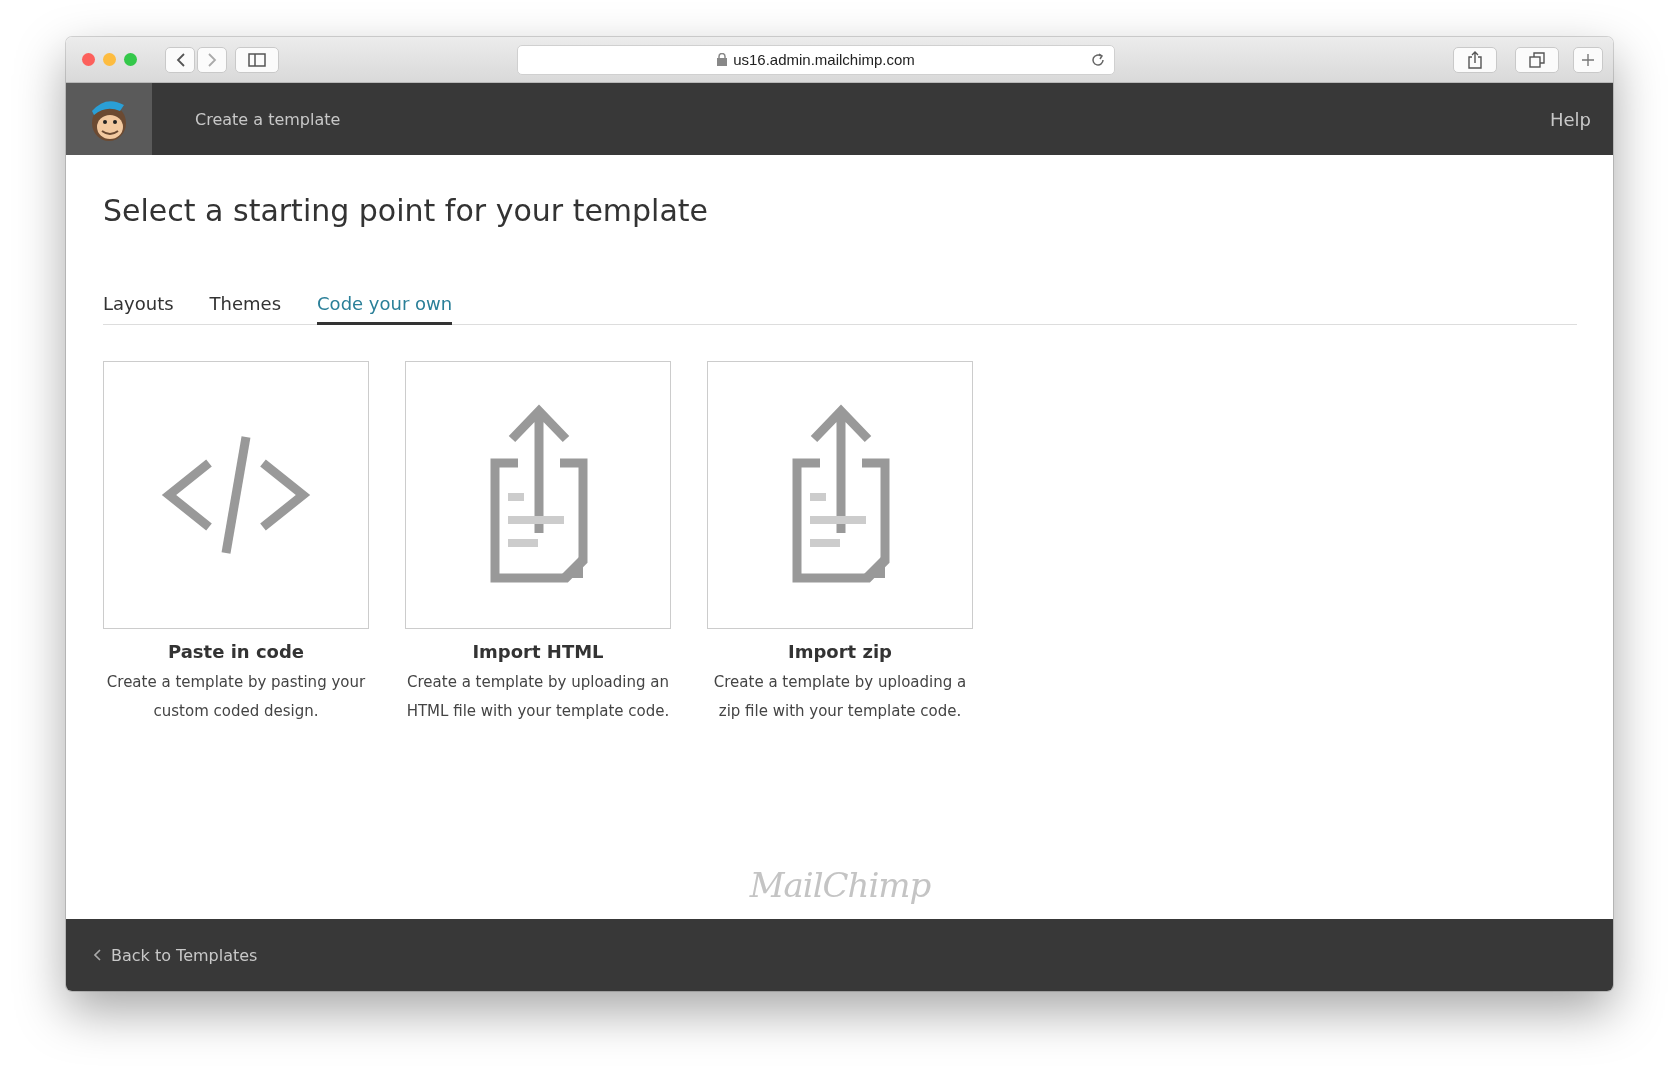 The width and height of the screenshot is (1680, 1088). I want to click on lock-icon, so click(722, 59).